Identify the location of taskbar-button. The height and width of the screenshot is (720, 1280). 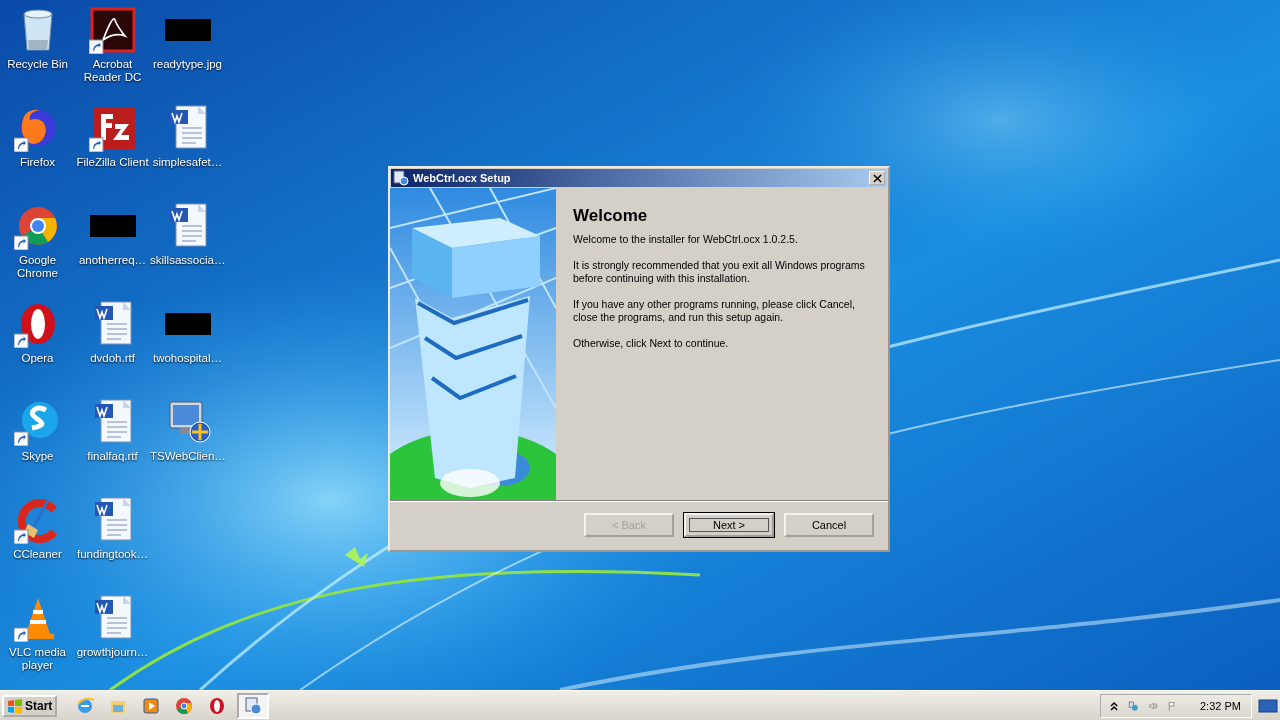
(253, 705).